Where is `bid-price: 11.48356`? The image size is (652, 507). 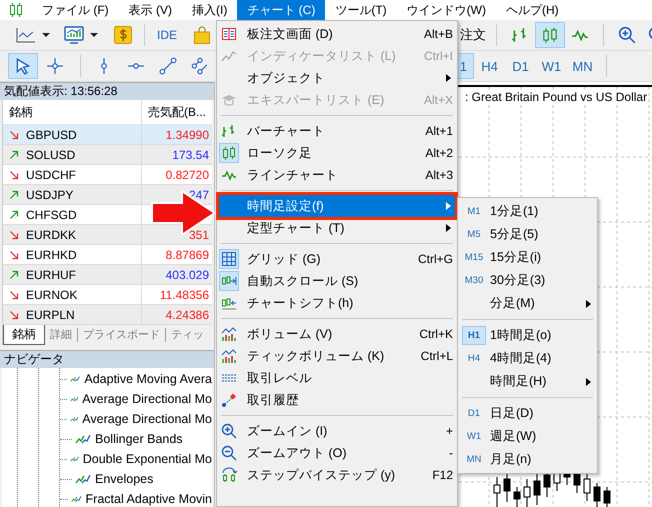 bid-price: 11.48356 is located at coordinates (184, 295).